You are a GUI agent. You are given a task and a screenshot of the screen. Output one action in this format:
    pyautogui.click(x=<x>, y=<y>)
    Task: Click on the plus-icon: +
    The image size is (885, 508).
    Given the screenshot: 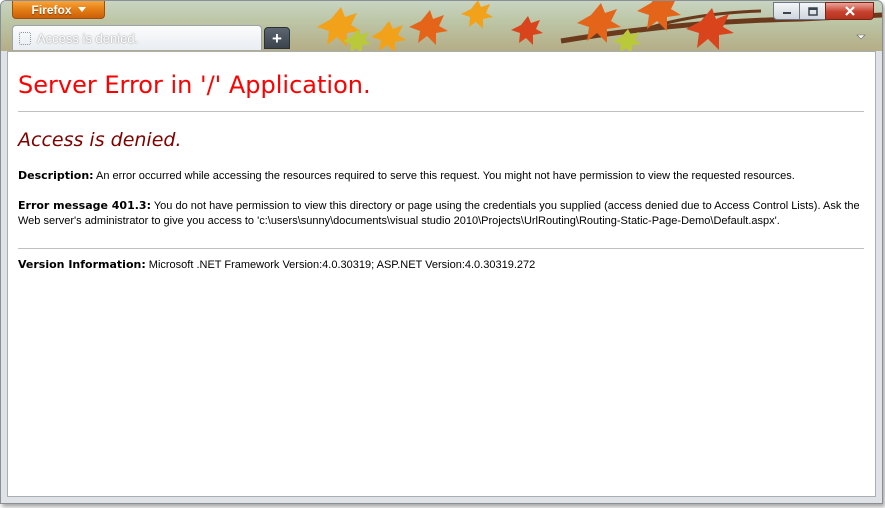 What is the action you would take?
    pyautogui.click(x=277, y=38)
    